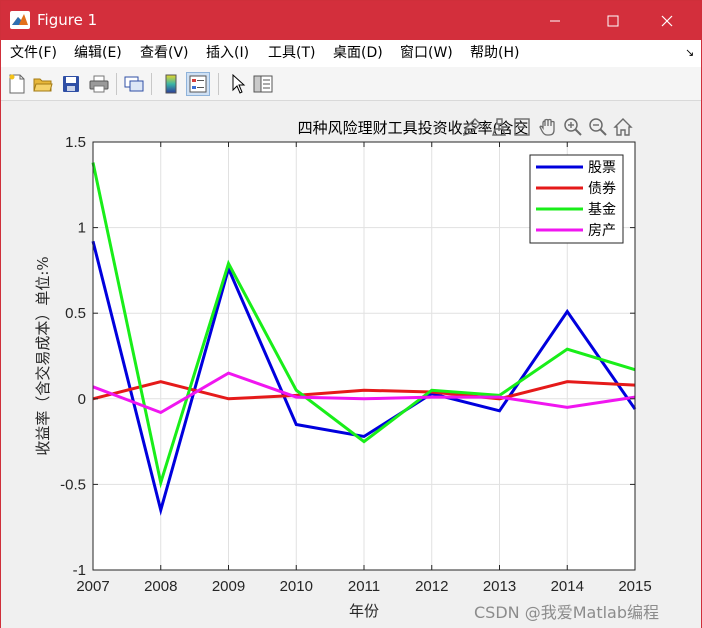 This screenshot has width=702, height=628. I want to click on x-tick-label: 2010, so click(296, 586).